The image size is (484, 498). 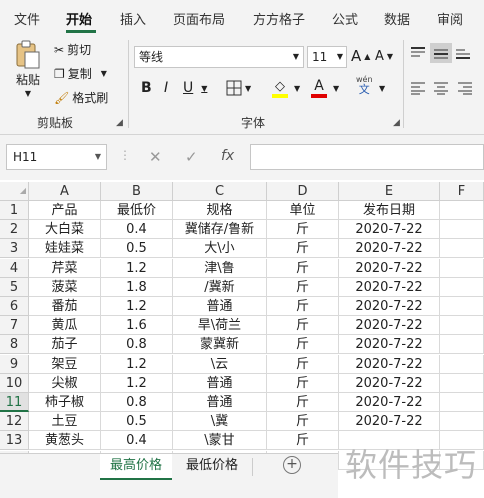 What do you see at coordinates (220, 191) in the screenshot?
I see `column-header: C` at bounding box center [220, 191].